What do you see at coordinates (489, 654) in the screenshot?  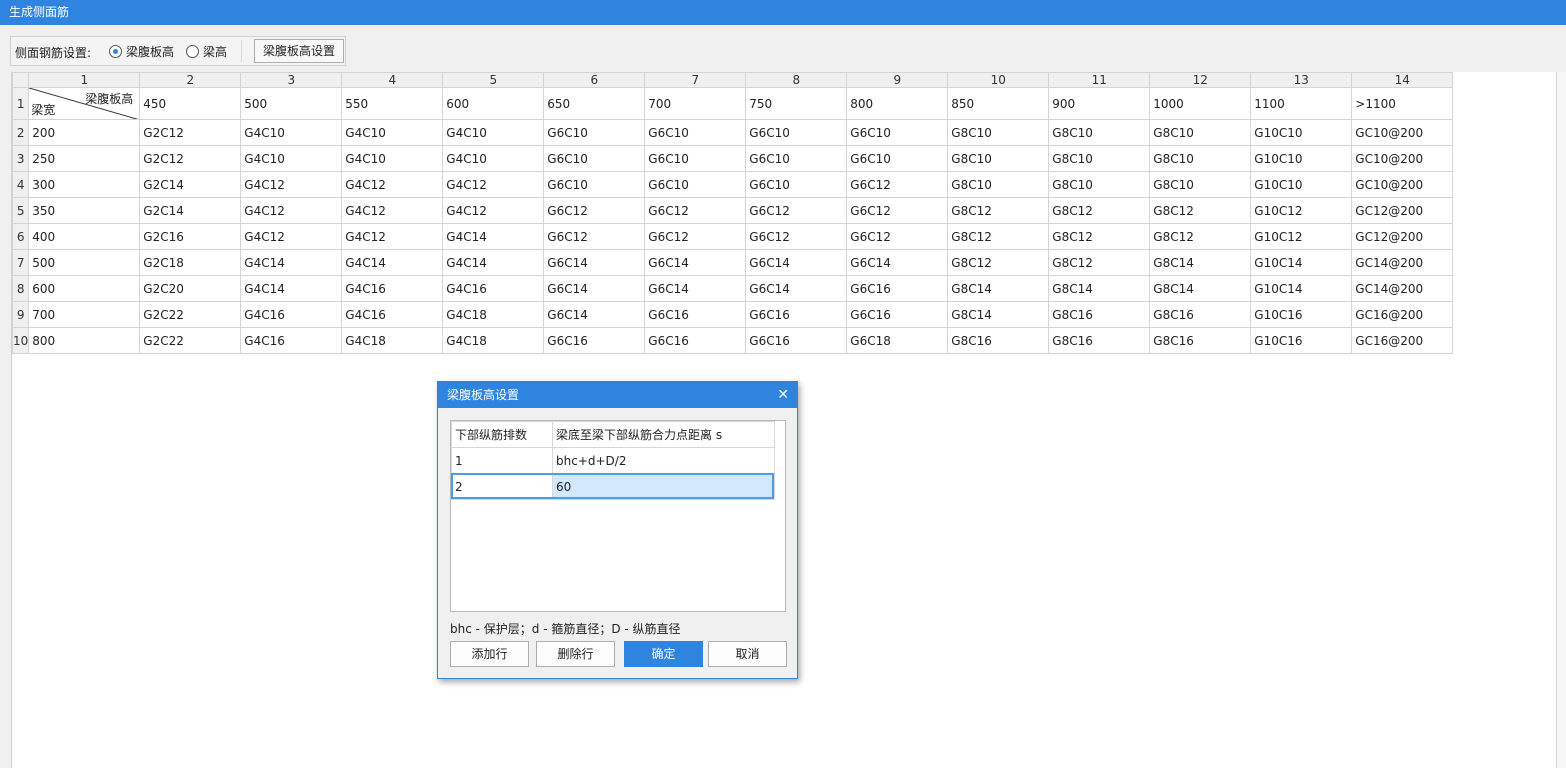 I see `add-row-button: 添加行` at bounding box center [489, 654].